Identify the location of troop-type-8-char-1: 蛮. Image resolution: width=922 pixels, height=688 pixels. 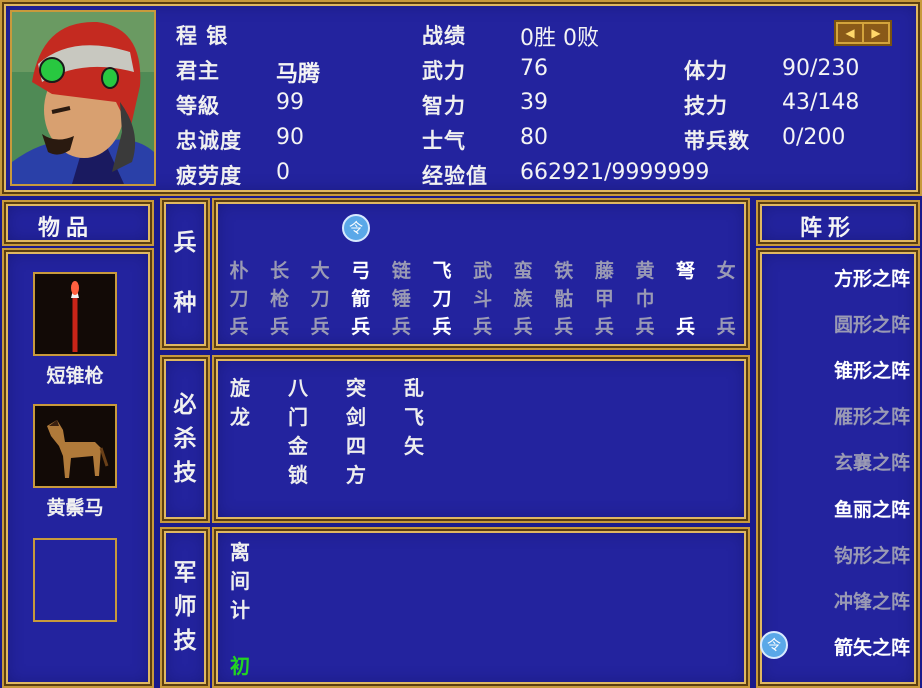
(523, 271).